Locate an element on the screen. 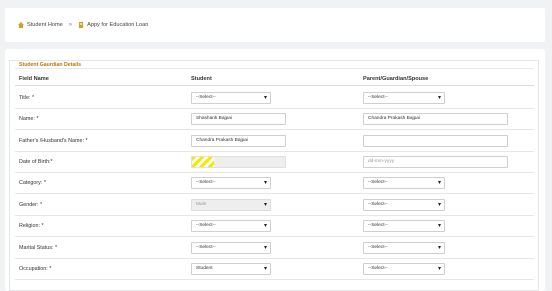 This screenshot has width=552, height=291. breadcrumb-home-label: Student Home is located at coordinates (45, 25).